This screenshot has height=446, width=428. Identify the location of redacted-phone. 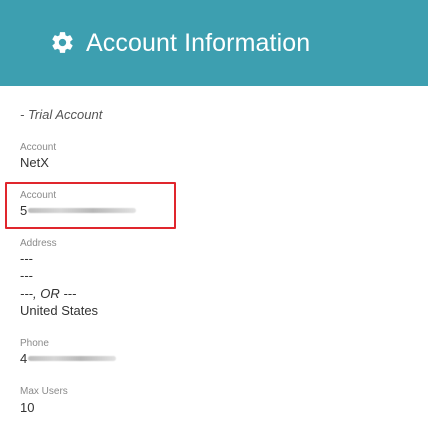
(72, 358).